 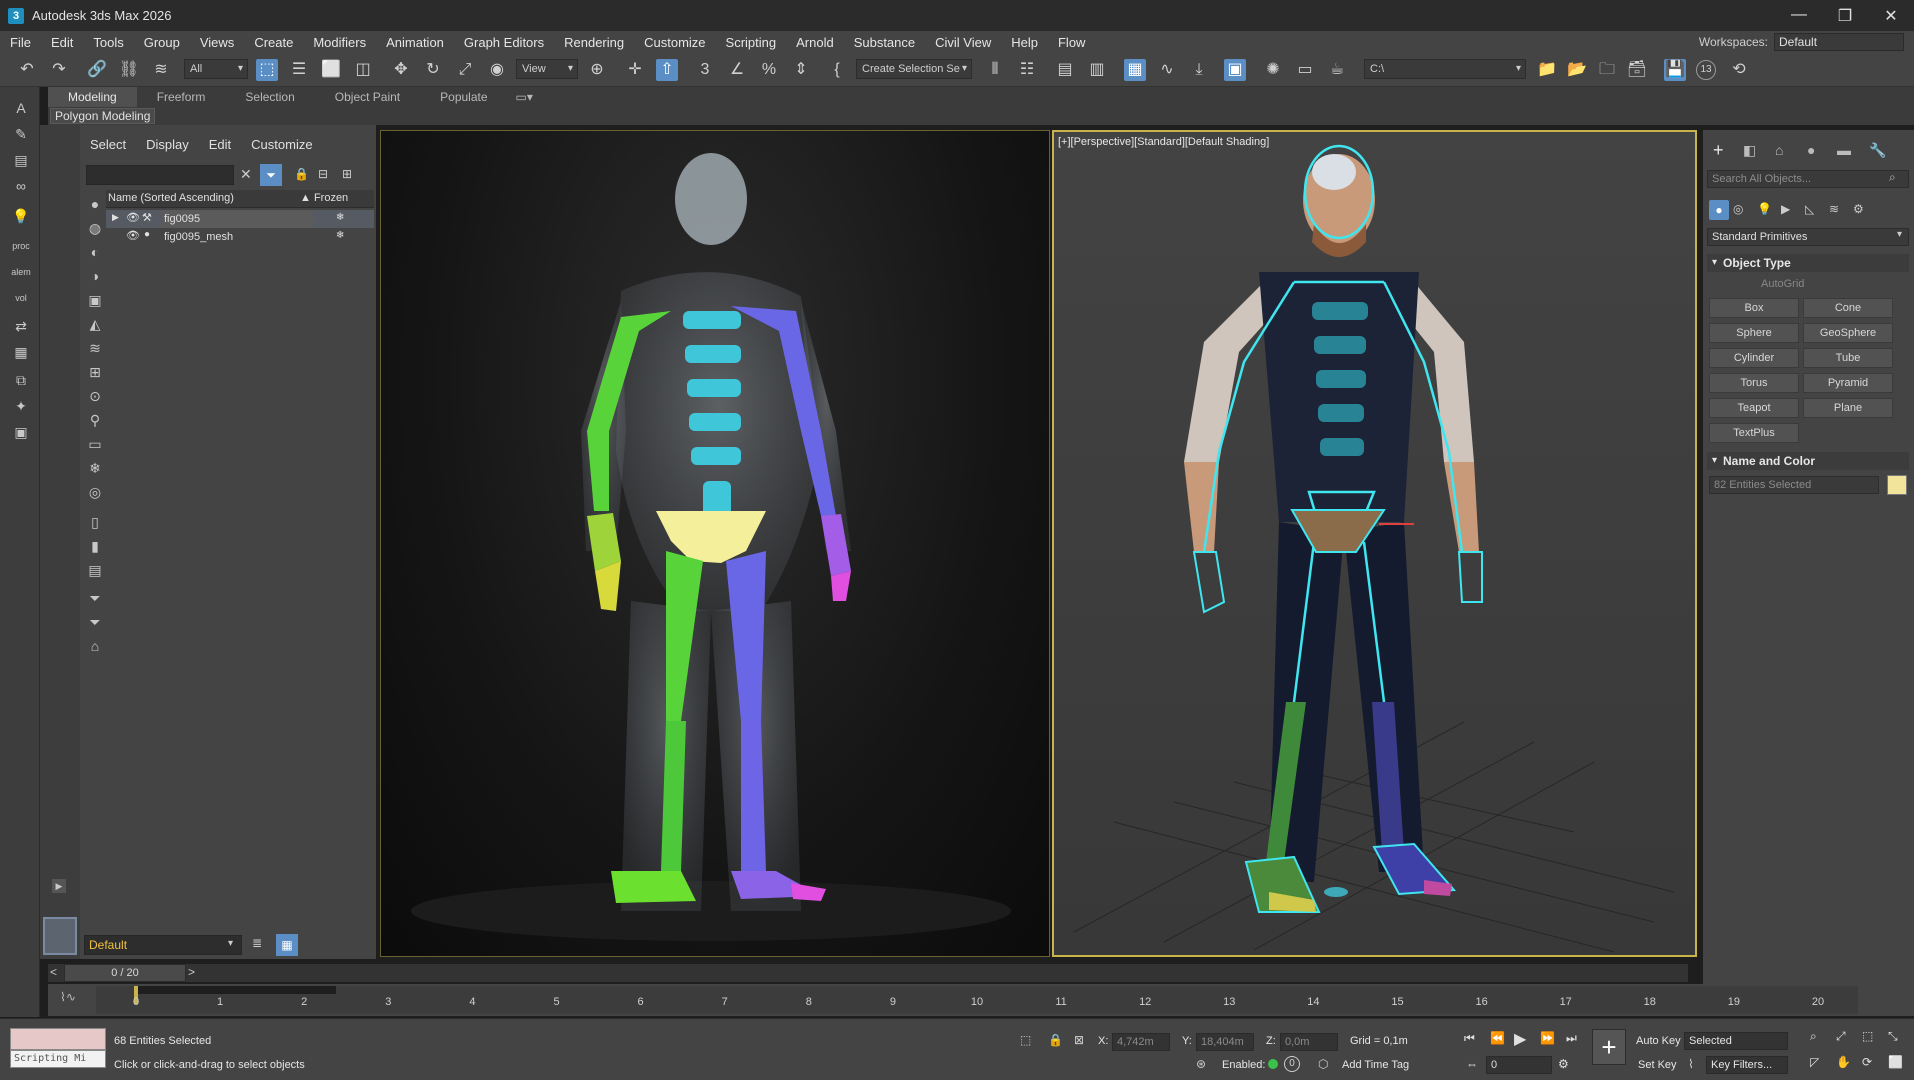 I want to click on menu-group: Group, so click(x=162, y=42).